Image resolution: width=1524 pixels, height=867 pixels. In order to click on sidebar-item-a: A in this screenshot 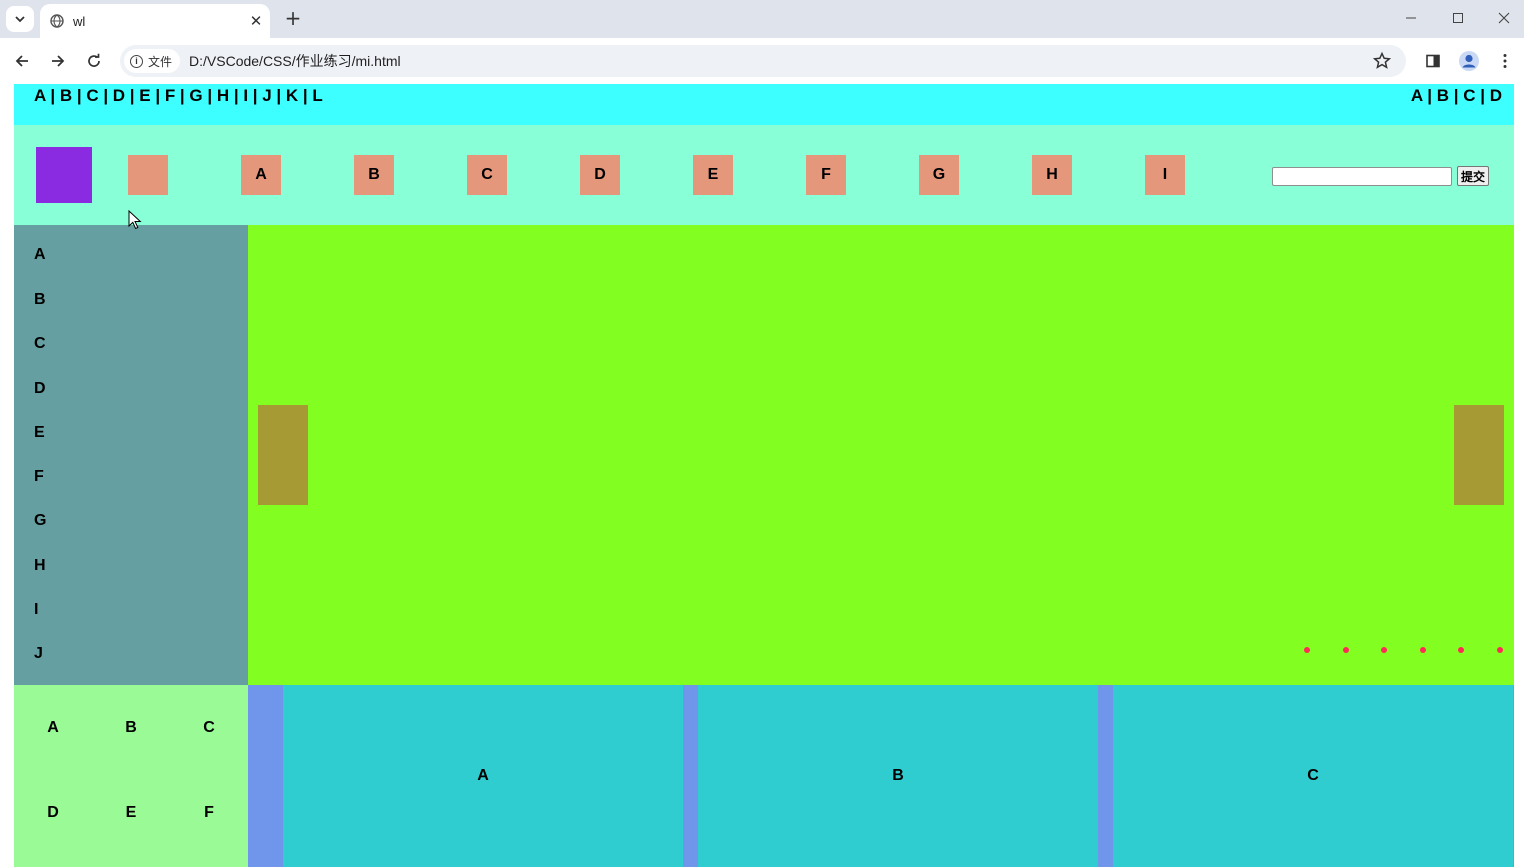, I will do `click(40, 255)`.